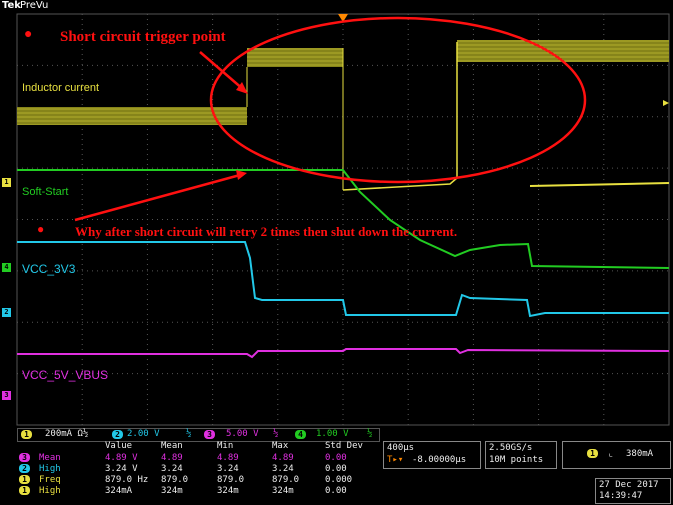 The height and width of the screenshot is (505, 673). What do you see at coordinates (343, 353) in the screenshot?
I see `vcc-5v-vbus-trace` at bounding box center [343, 353].